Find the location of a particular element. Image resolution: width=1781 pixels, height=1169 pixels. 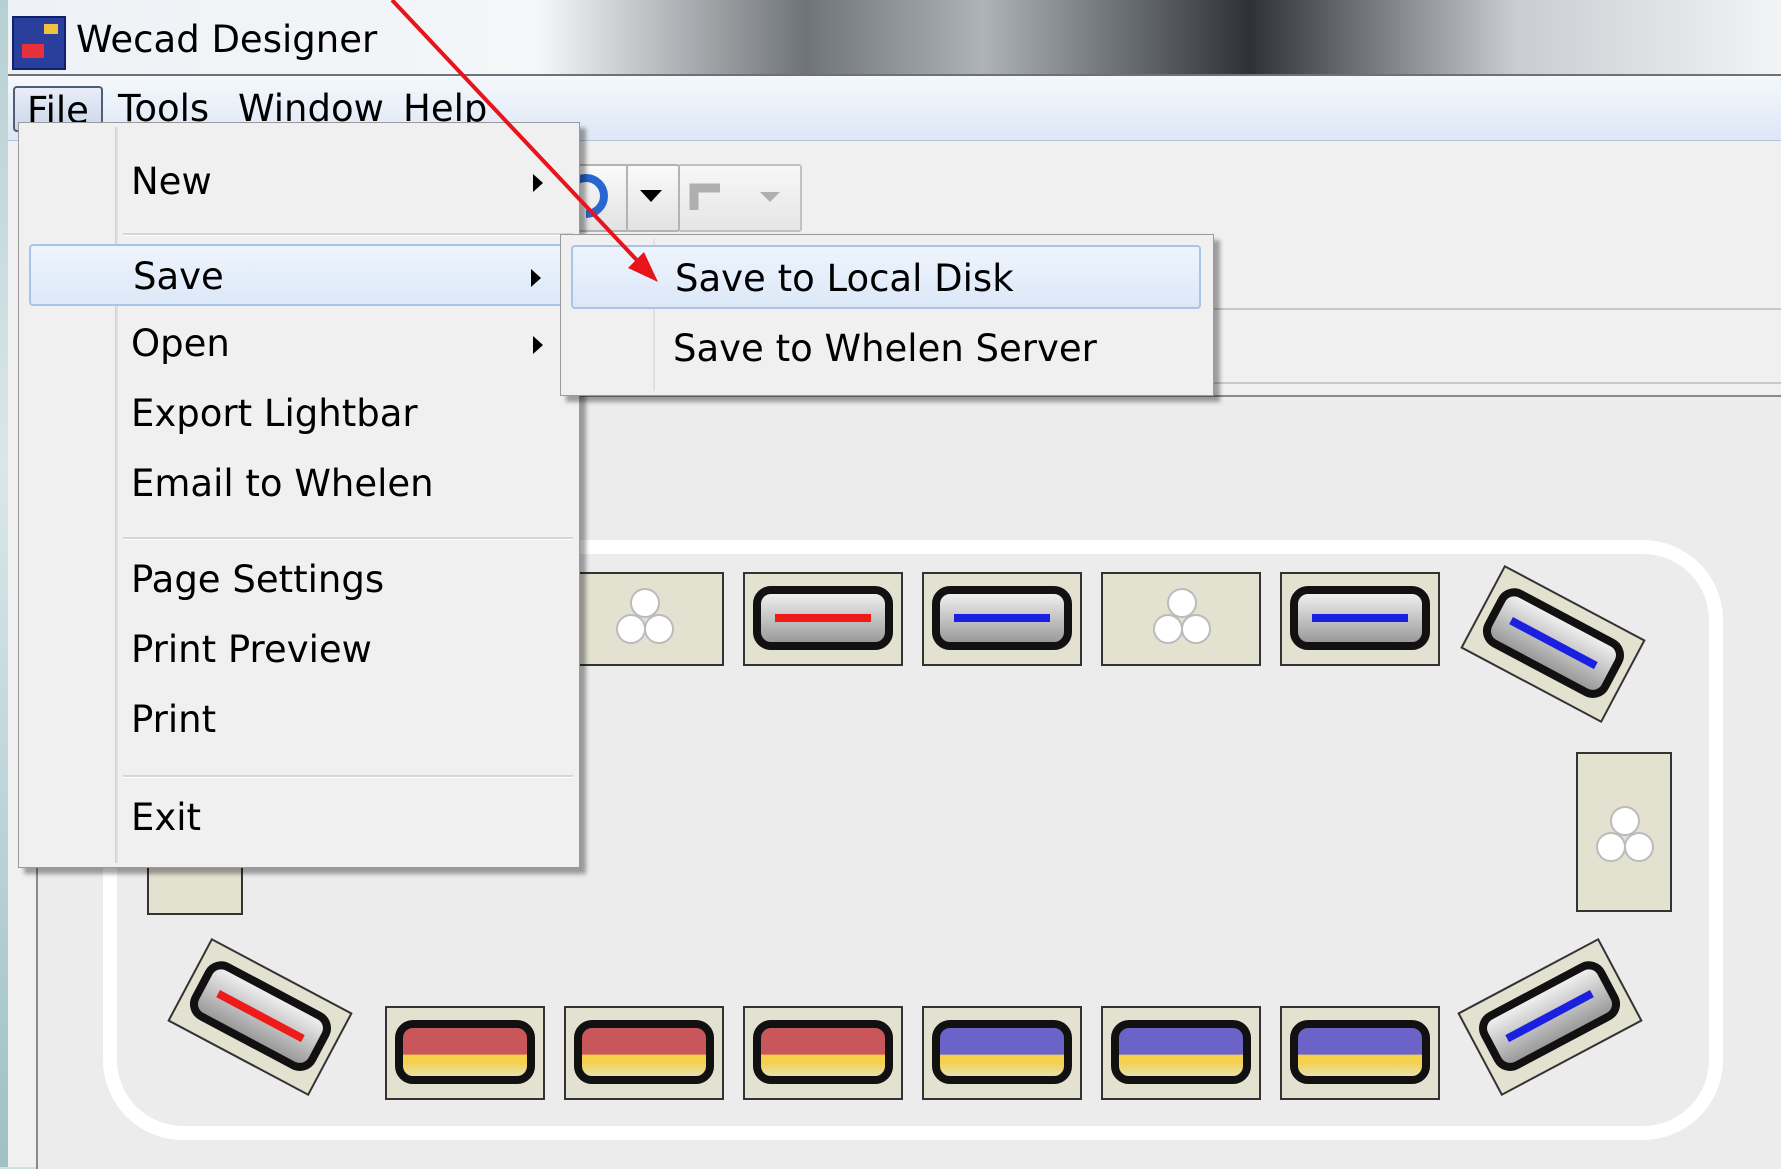

menu-item-print-preview: Print Preview is located at coordinates (299, 650).